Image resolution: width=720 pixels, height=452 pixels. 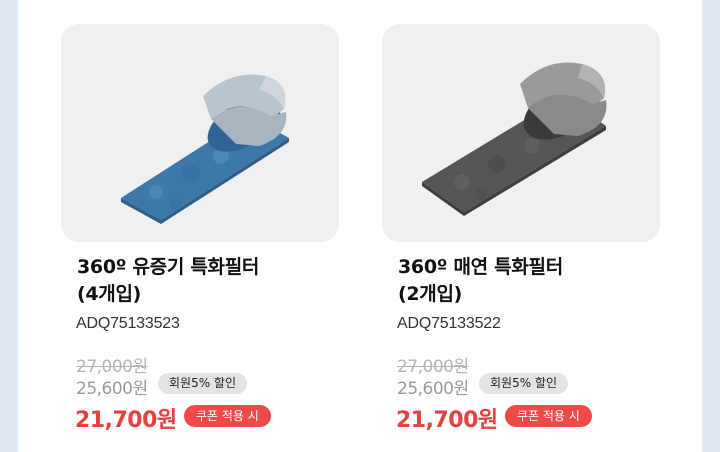 What do you see at coordinates (514, 139) in the screenshot?
I see `gray-filter-image` at bounding box center [514, 139].